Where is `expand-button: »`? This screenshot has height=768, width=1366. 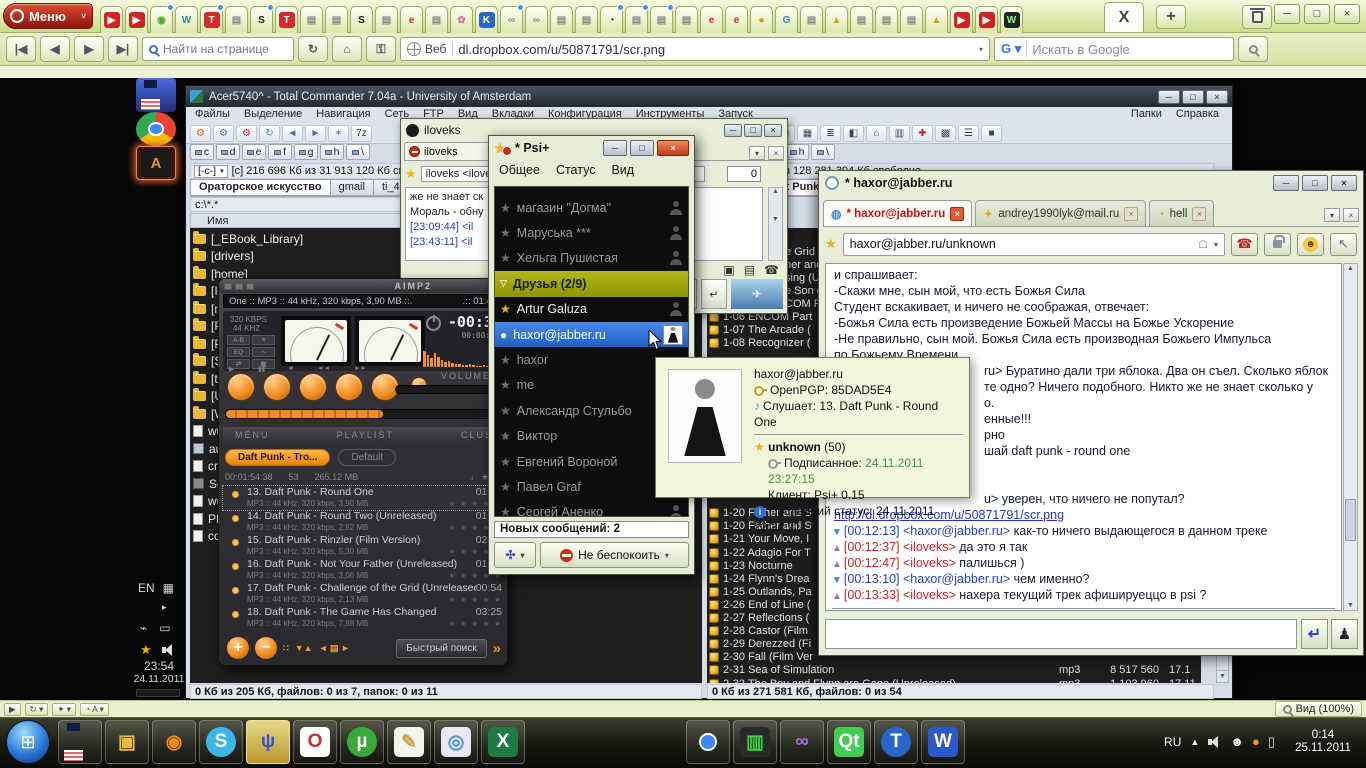
expand-button: » is located at coordinates (497, 648).